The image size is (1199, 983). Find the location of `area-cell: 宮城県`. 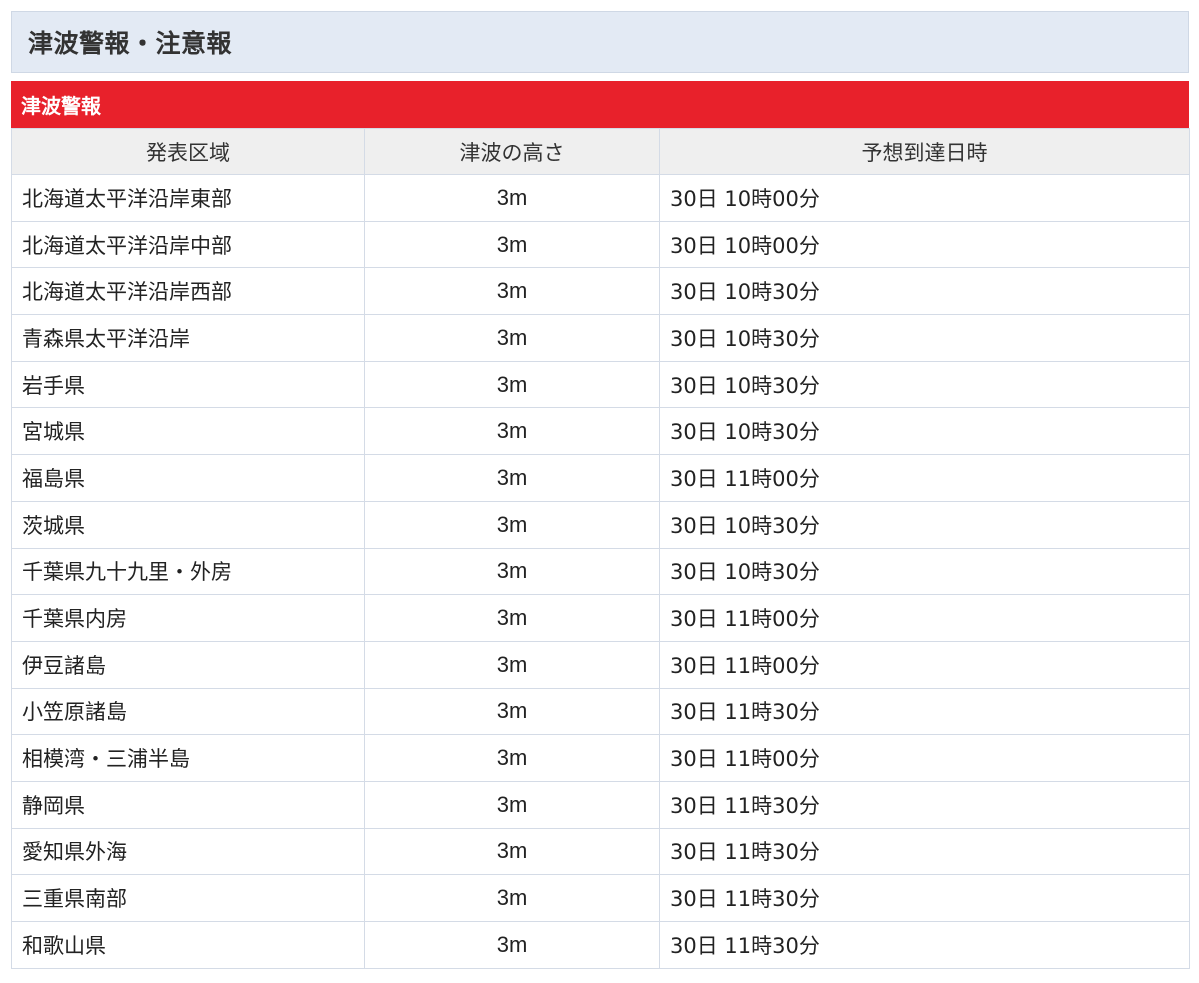

area-cell: 宮城県 is located at coordinates (188, 431).